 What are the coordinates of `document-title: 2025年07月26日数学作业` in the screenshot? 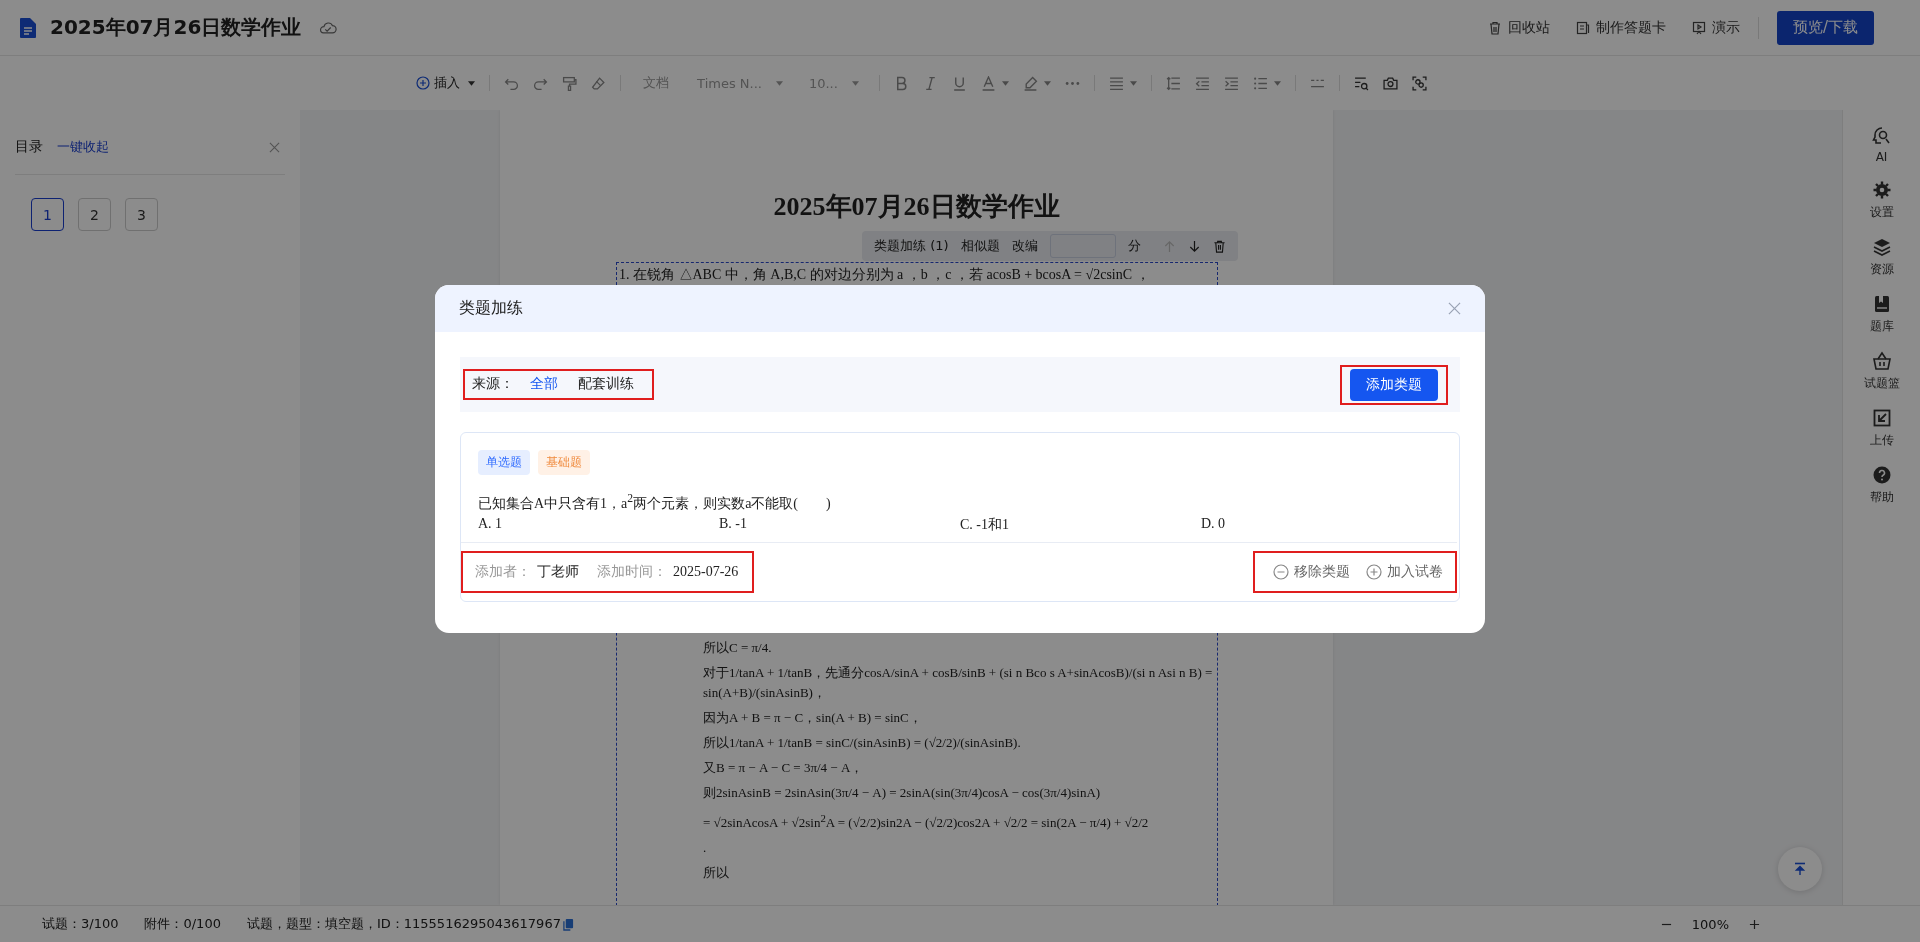 It's located at (176, 27).